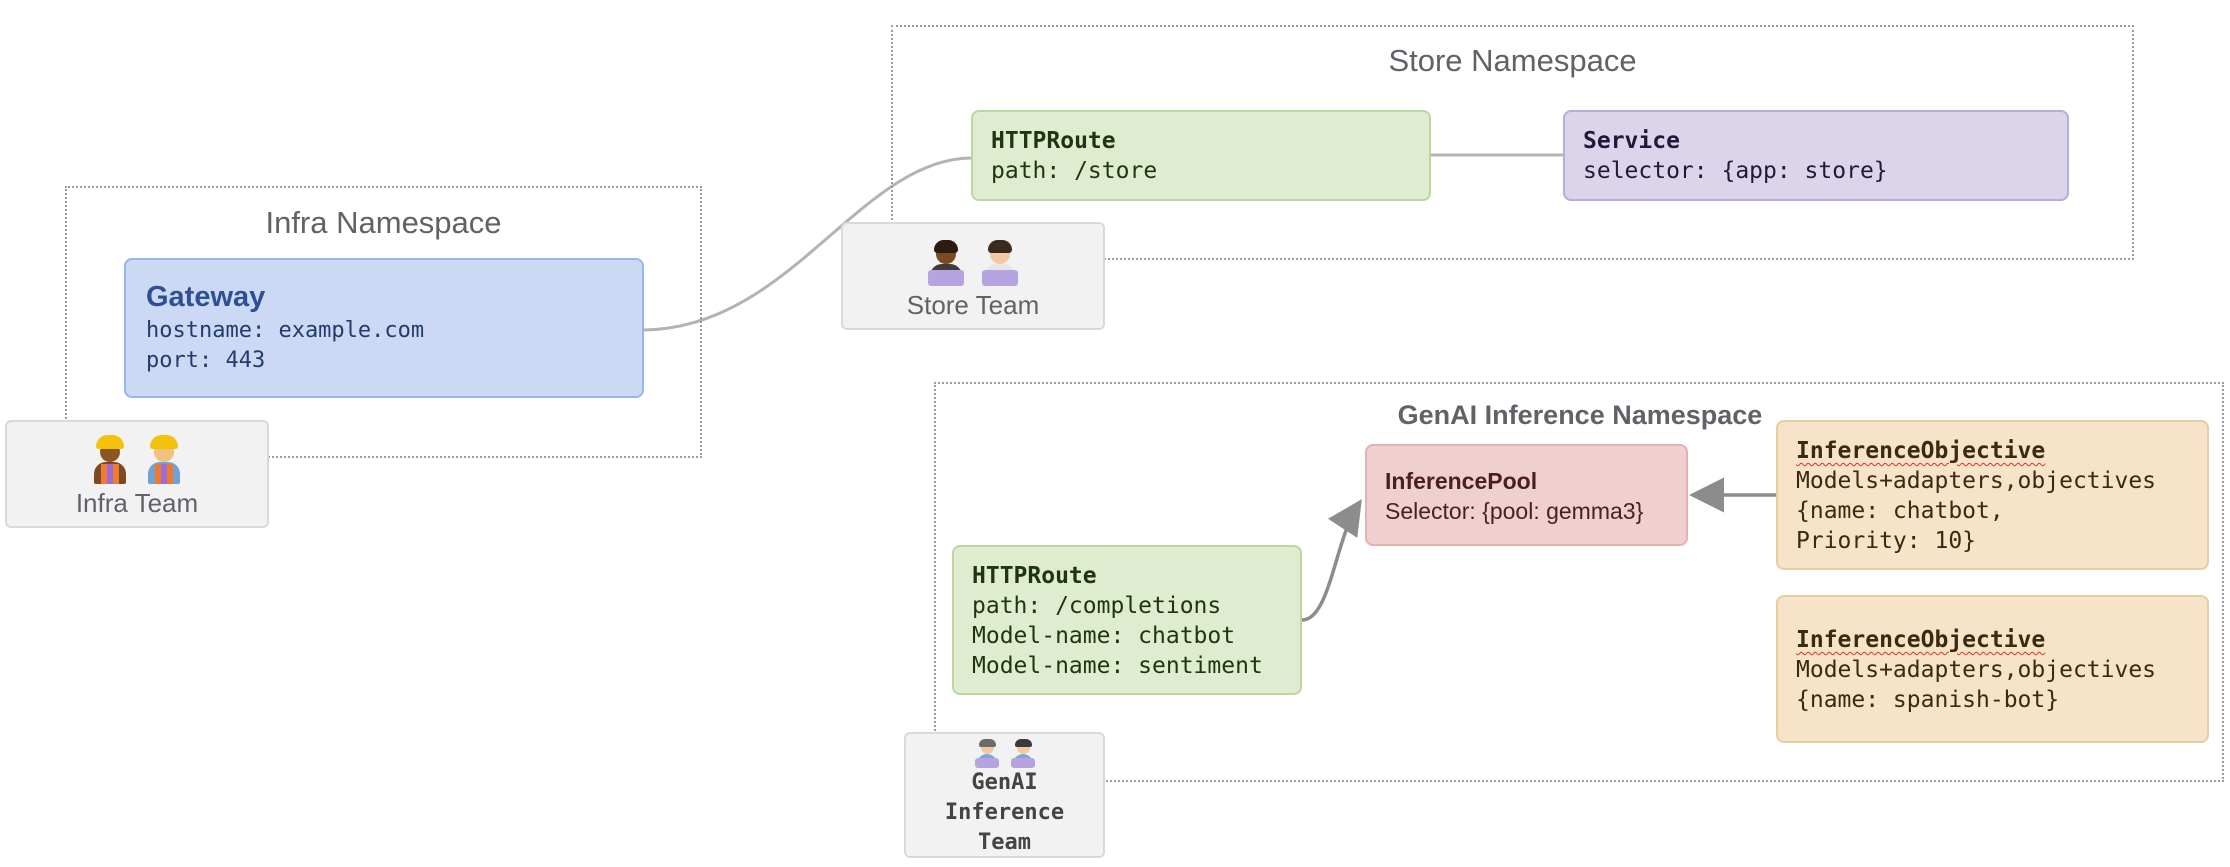 The image size is (2230, 867). I want to click on store-httproute-kind: HTTPRoute, so click(1053, 141).